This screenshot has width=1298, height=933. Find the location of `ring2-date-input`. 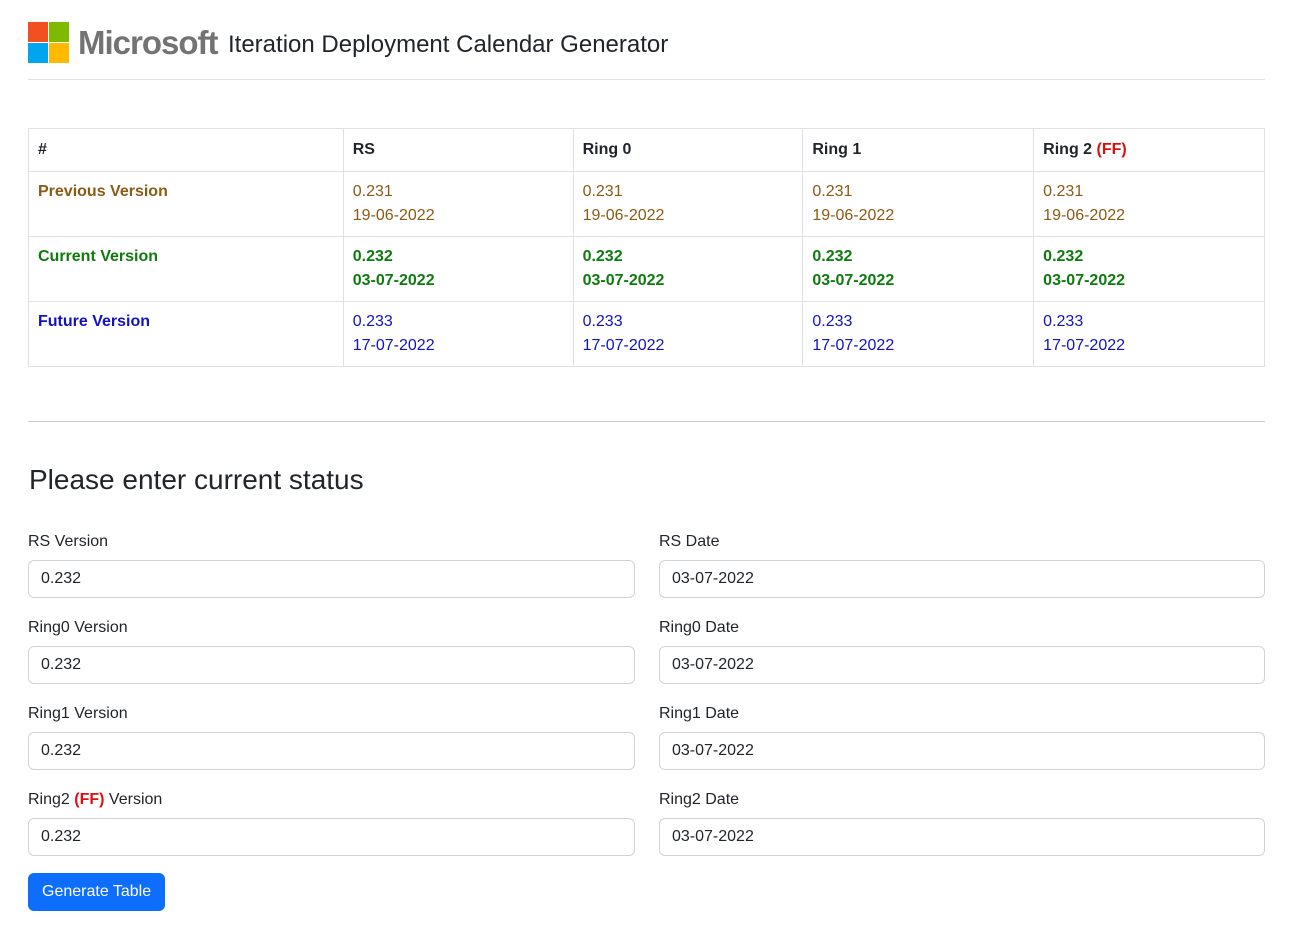

ring2-date-input is located at coordinates (962, 837).